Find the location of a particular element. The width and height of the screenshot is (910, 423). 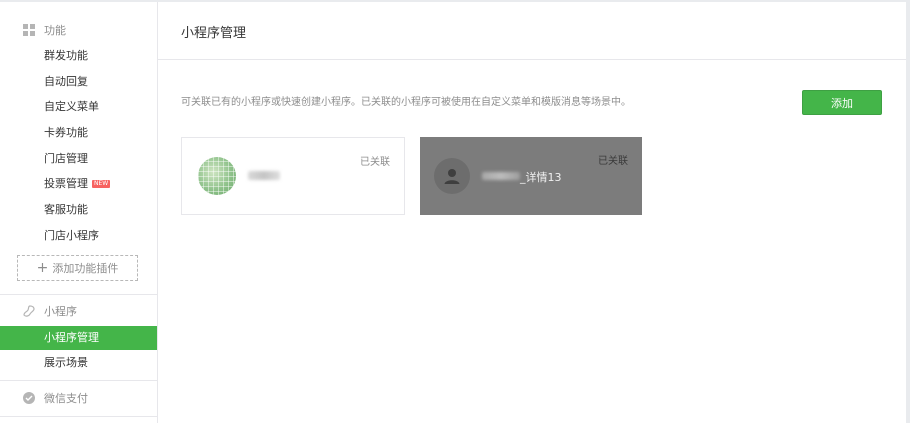

sidebar-item-coupons: 卡券功能 is located at coordinates (78, 133).